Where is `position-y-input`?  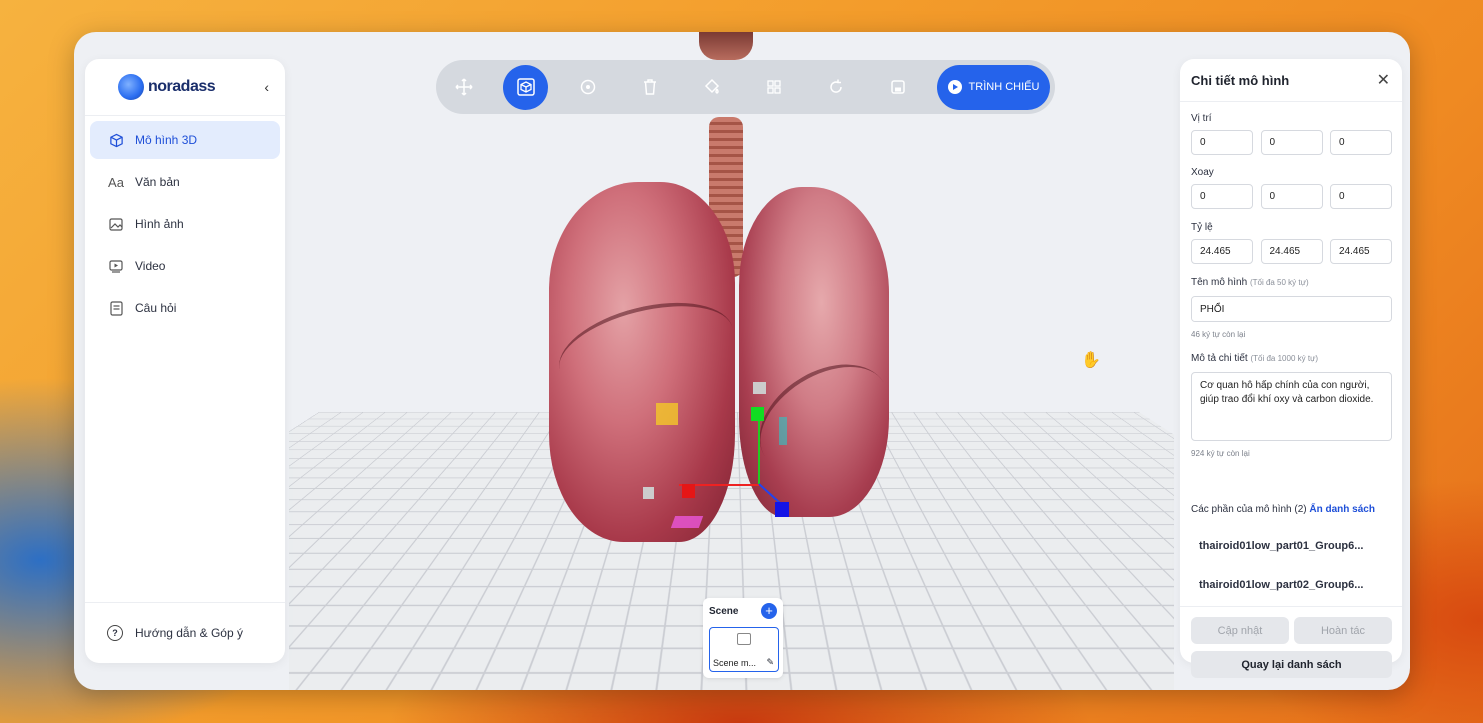 position-y-input is located at coordinates (1291, 142).